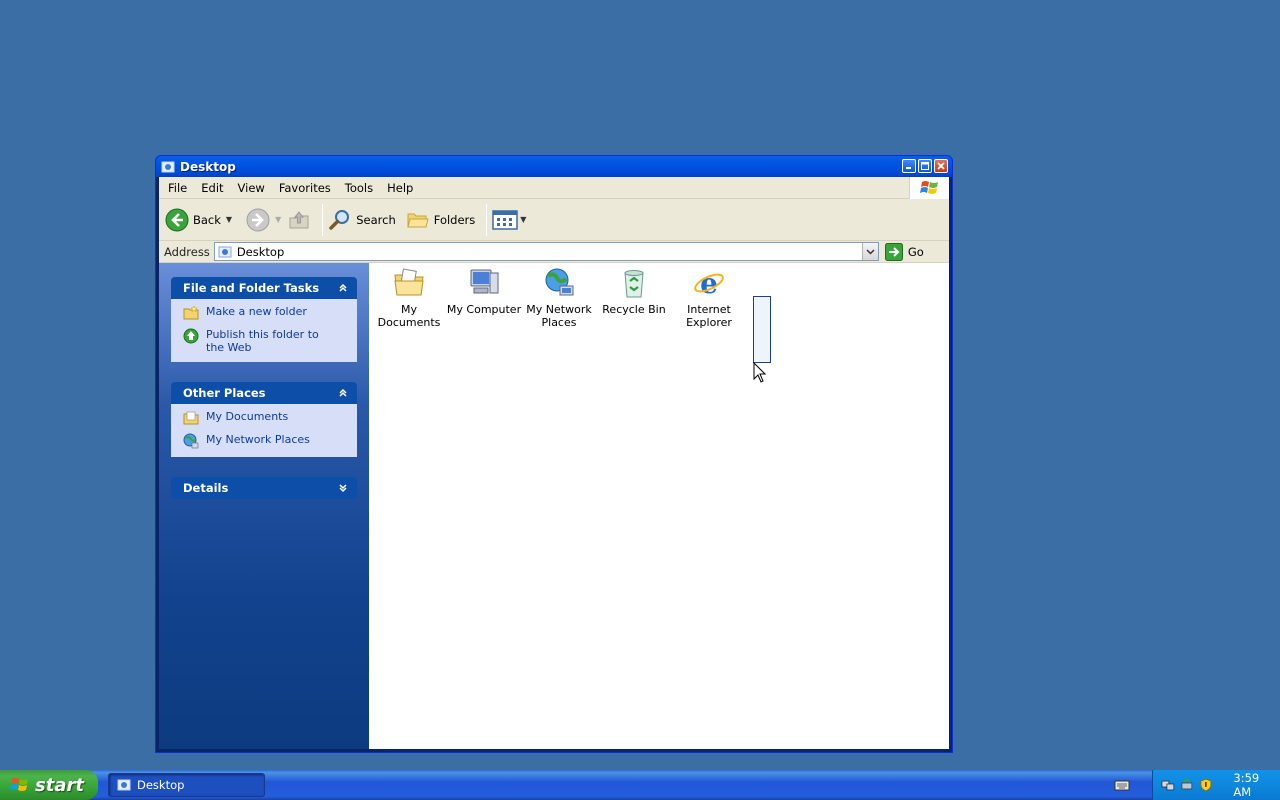 The height and width of the screenshot is (800, 1280). What do you see at coordinates (559, 316) in the screenshot?
I see `desktop-item-label: My Network Places` at bounding box center [559, 316].